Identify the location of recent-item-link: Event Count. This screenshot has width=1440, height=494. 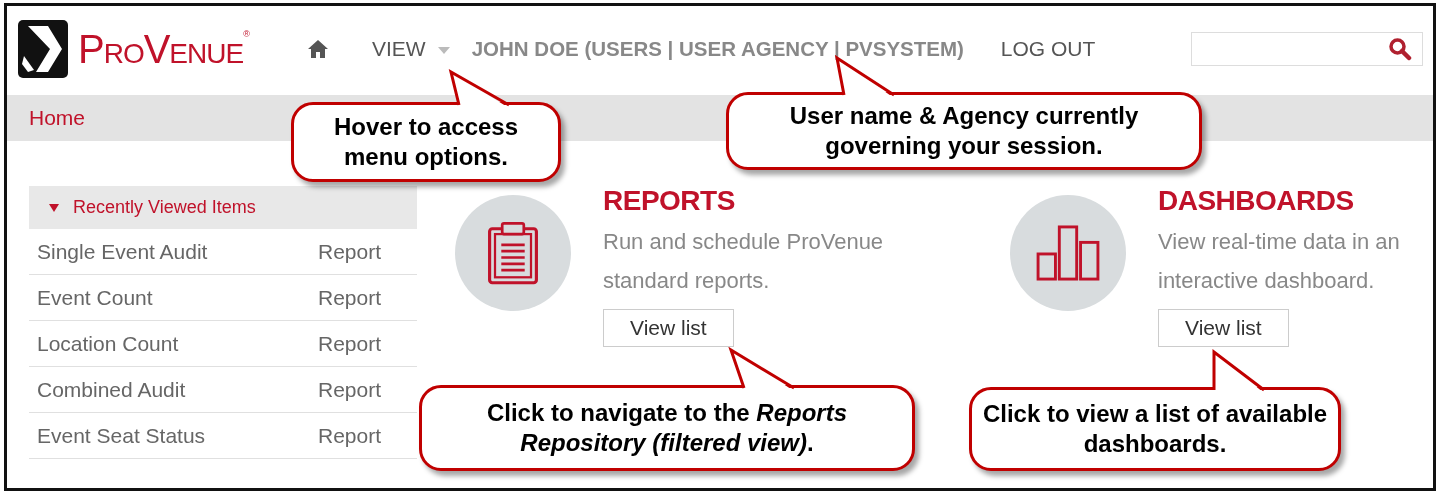
(95, 297).